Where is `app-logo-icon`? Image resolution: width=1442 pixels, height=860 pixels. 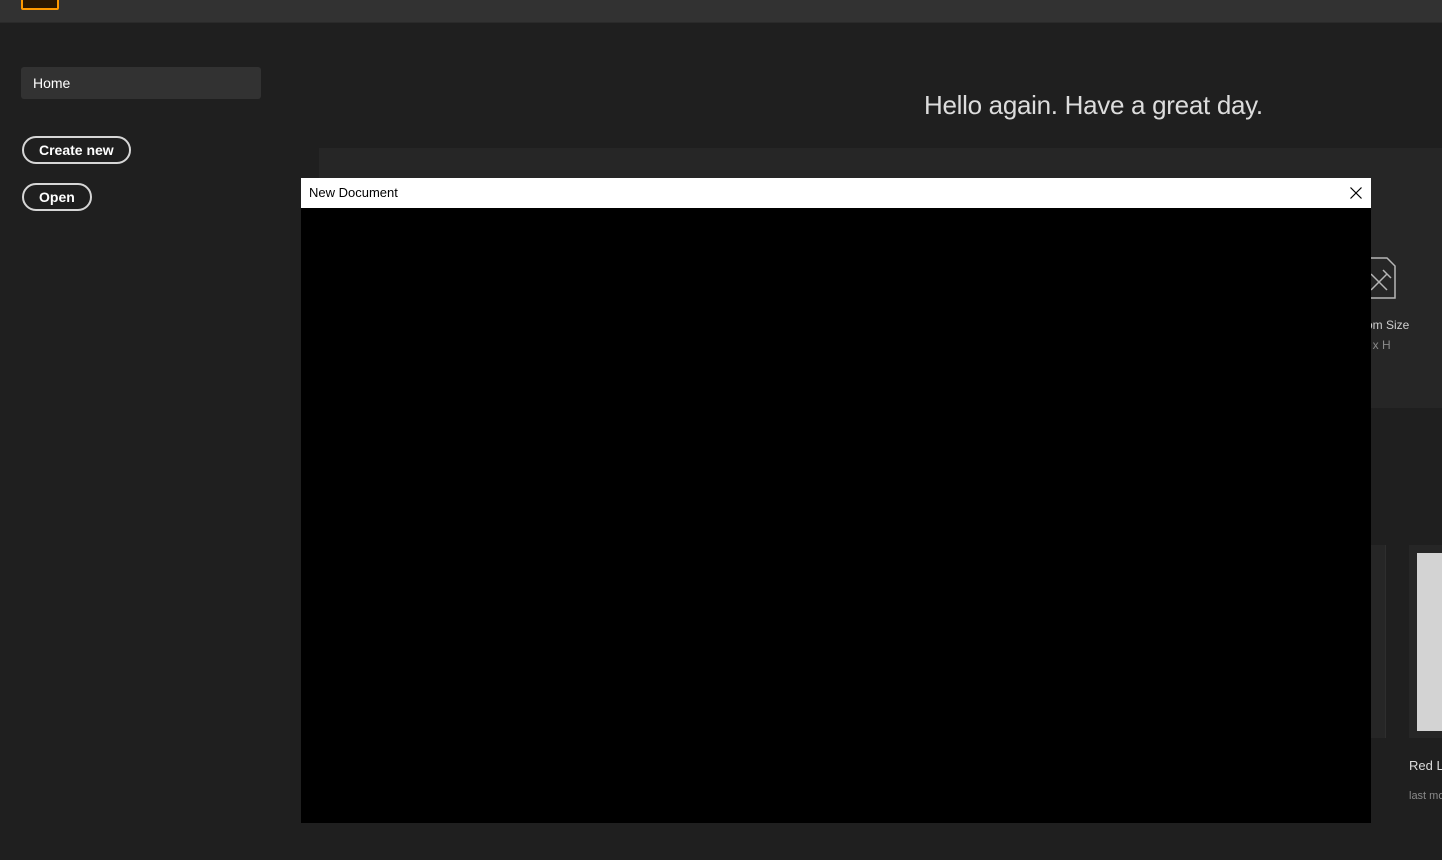
app-logo-icon is located at coordinates (40, 5).